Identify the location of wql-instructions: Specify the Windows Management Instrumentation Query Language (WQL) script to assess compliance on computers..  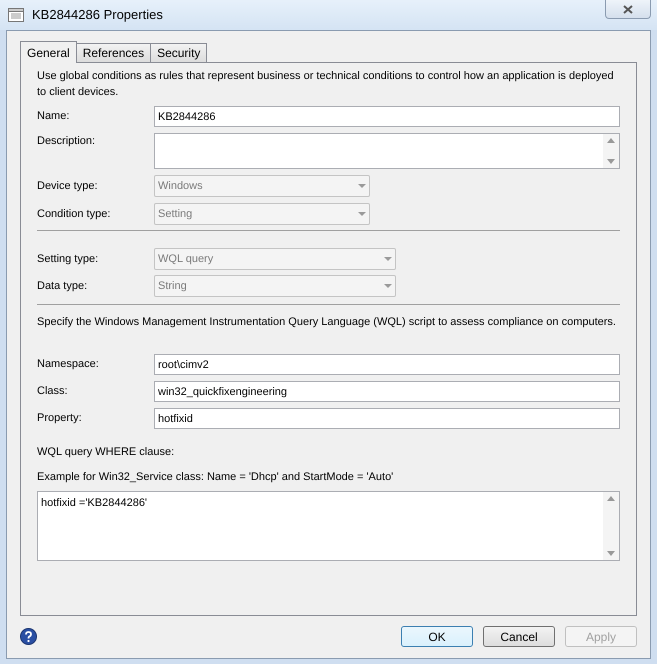
(327, 322).